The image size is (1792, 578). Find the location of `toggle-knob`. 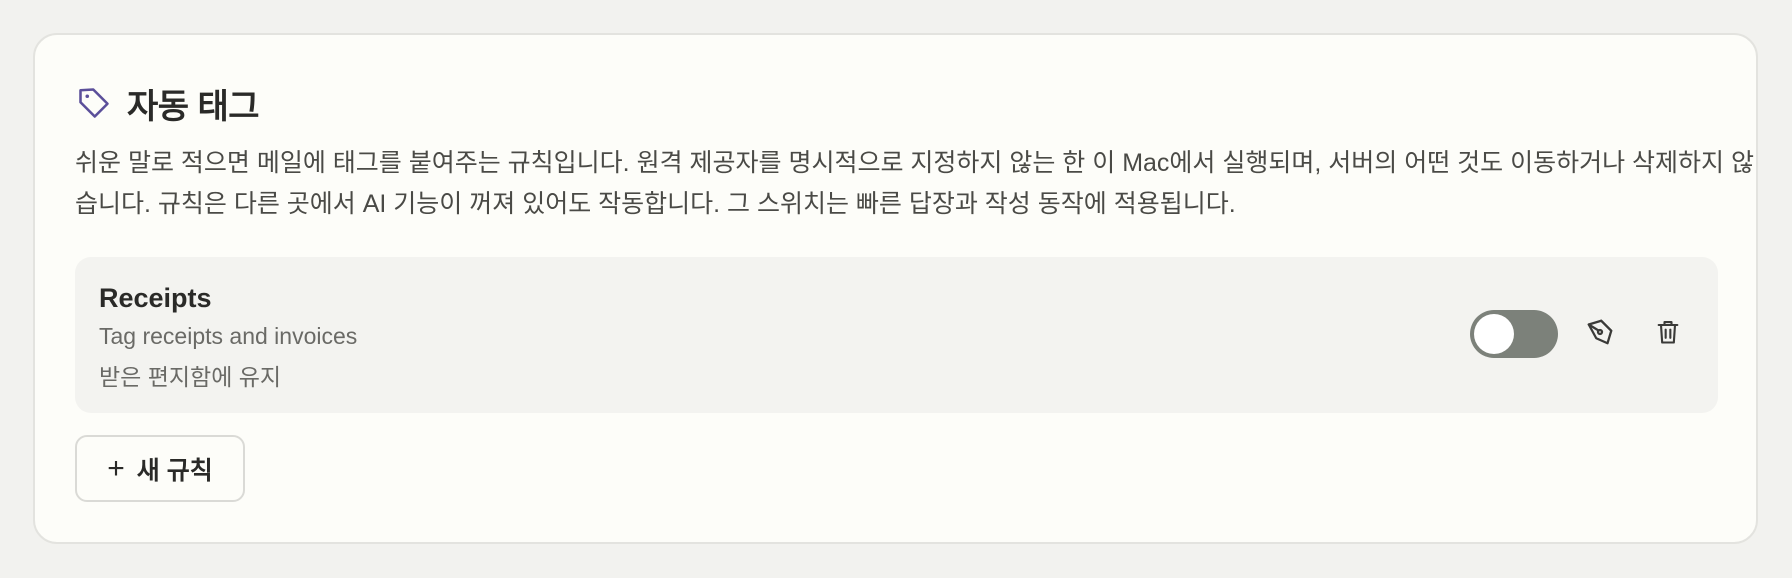

toggle-knob is located at coordinates (1494, 334).